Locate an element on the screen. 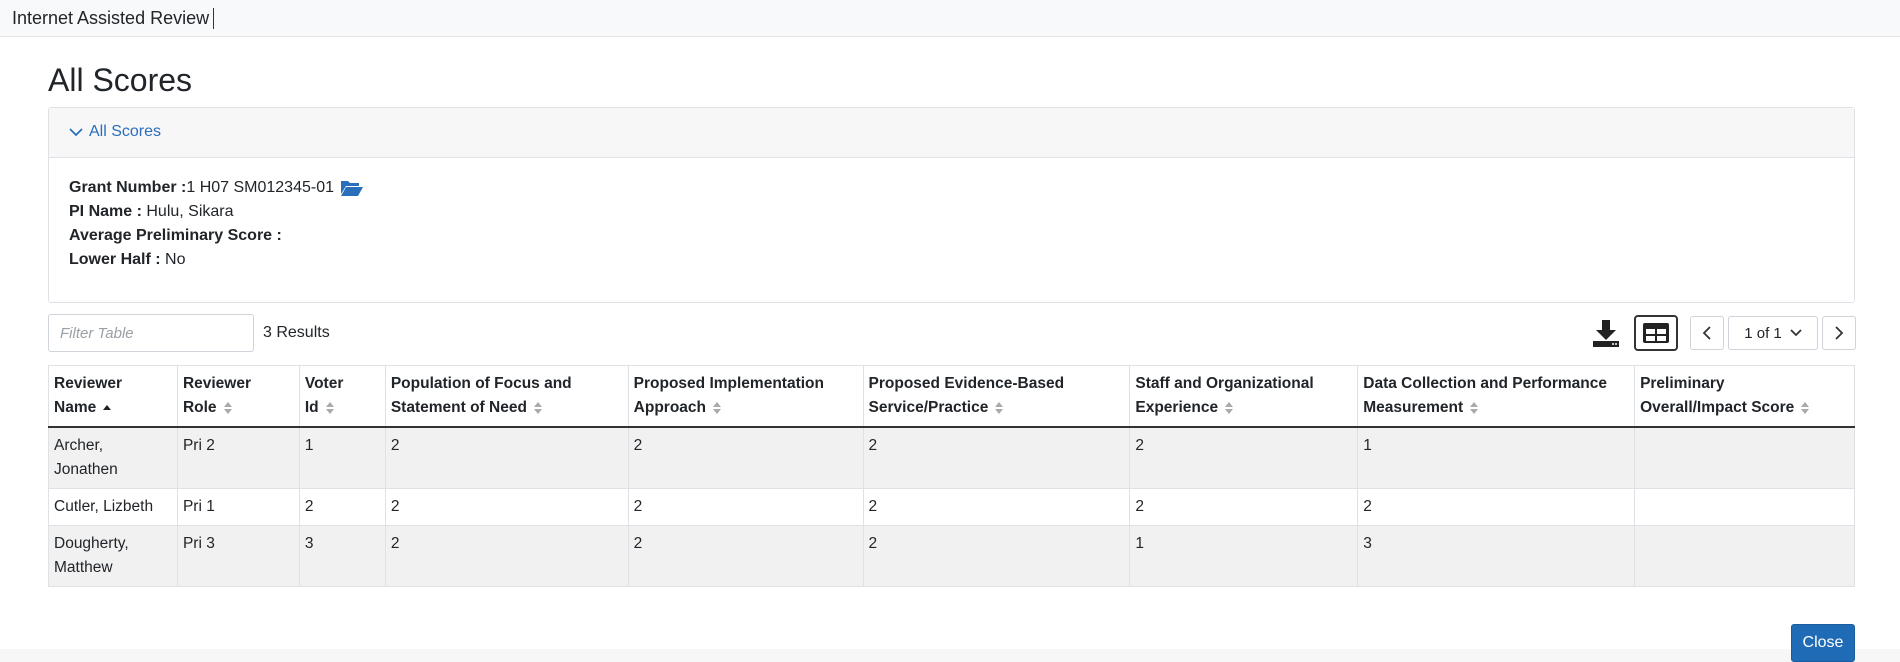 The height and width of the screenshot is (662, 1900). reviewer-role-cell: Pri 3 is located at coordinates (238, 556).